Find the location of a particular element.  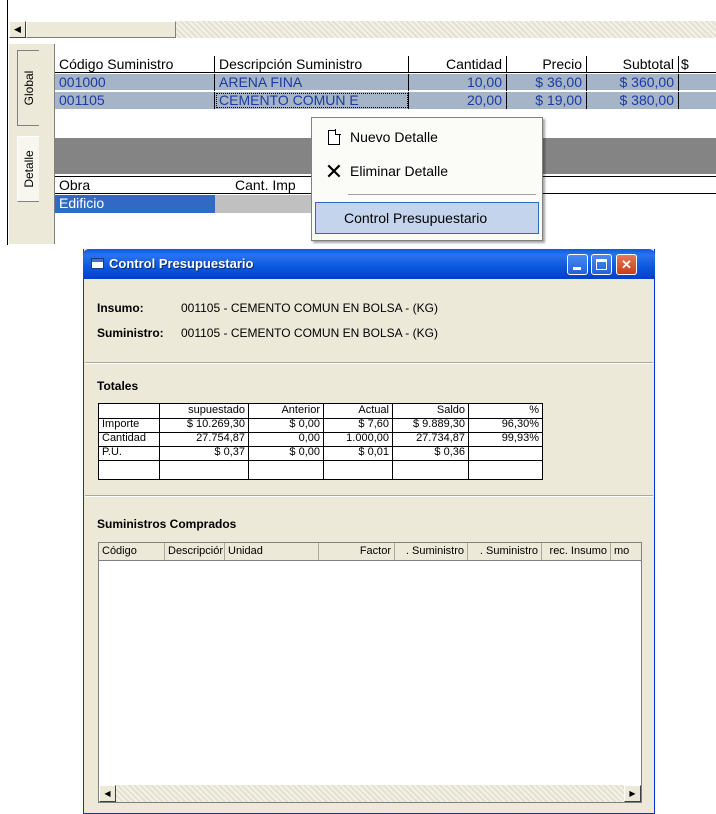

menu-item-nuevo-detalle: Nuevo Detalle is located at coordinates (427, 138).